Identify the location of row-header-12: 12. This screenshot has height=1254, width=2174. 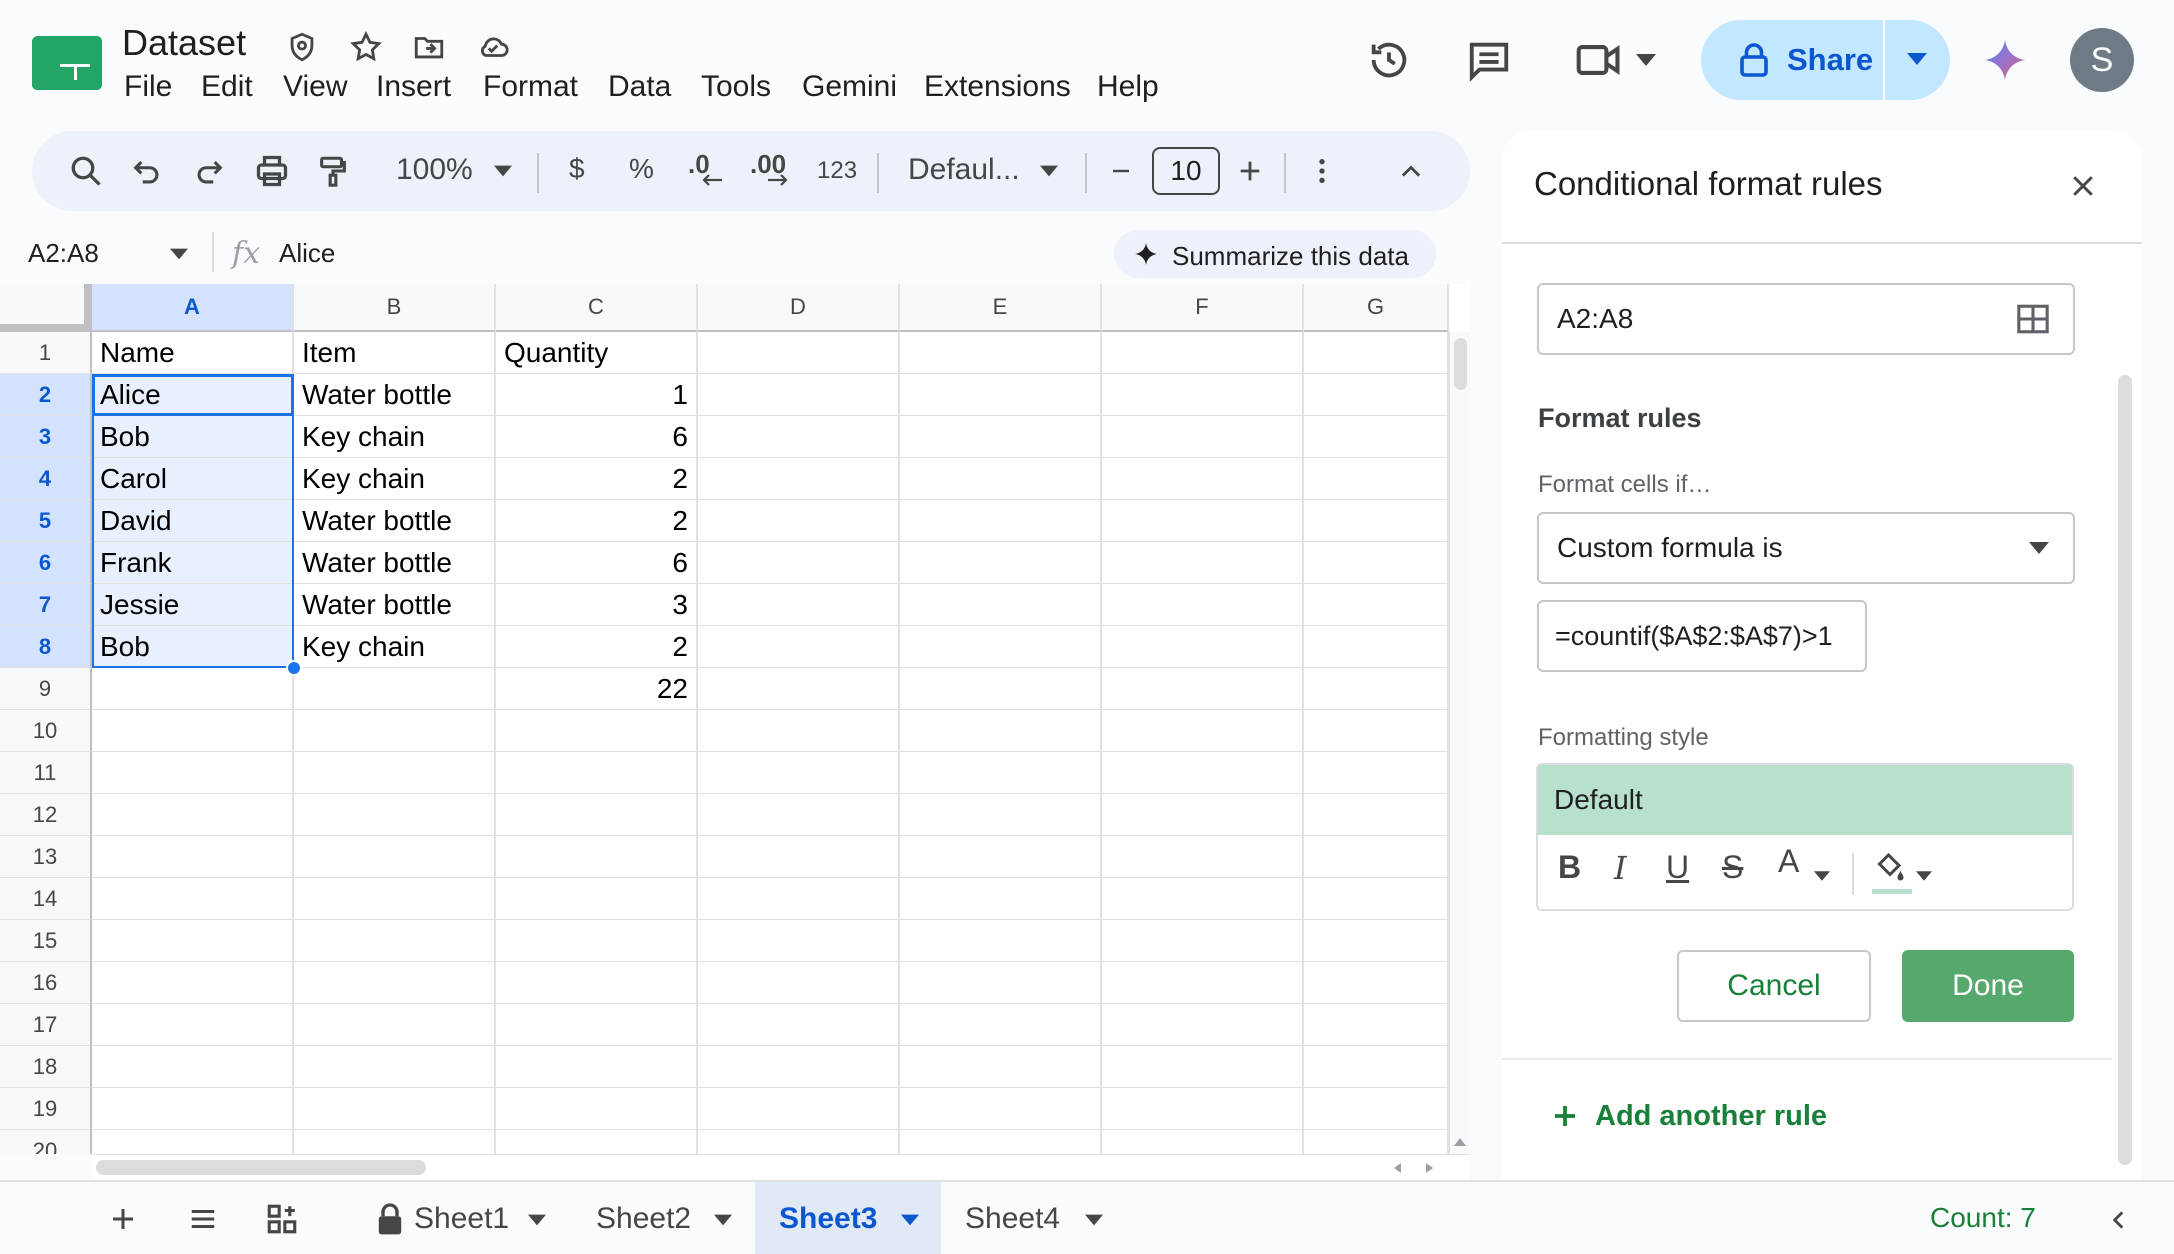
(46, 815).